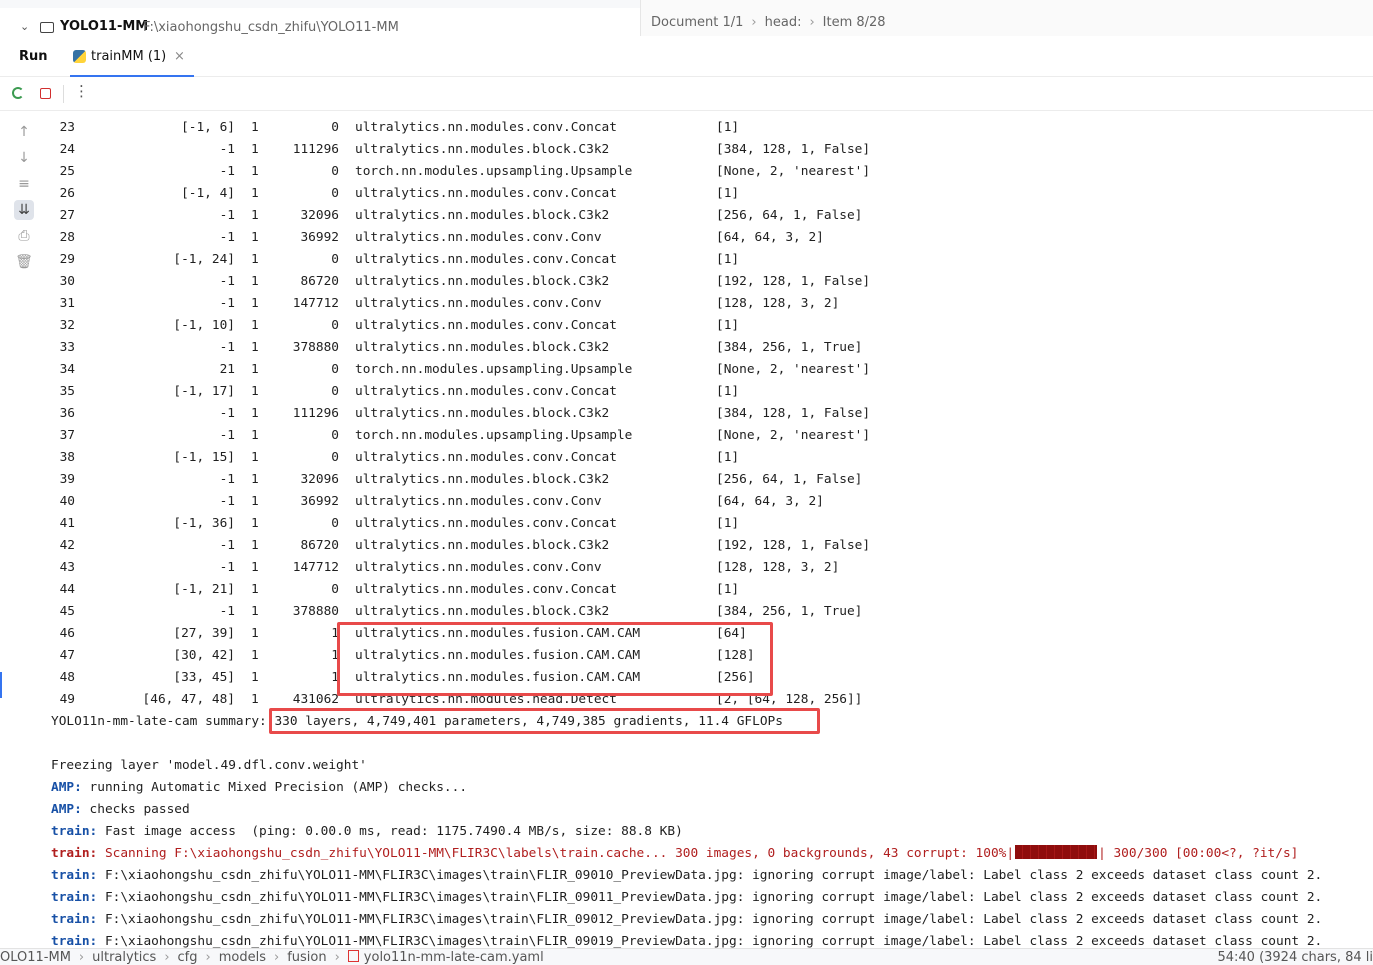 The width and height of the screenshot is (1373, 965). I want to click on log-line: AMP: checks passed, so click(120, 810).